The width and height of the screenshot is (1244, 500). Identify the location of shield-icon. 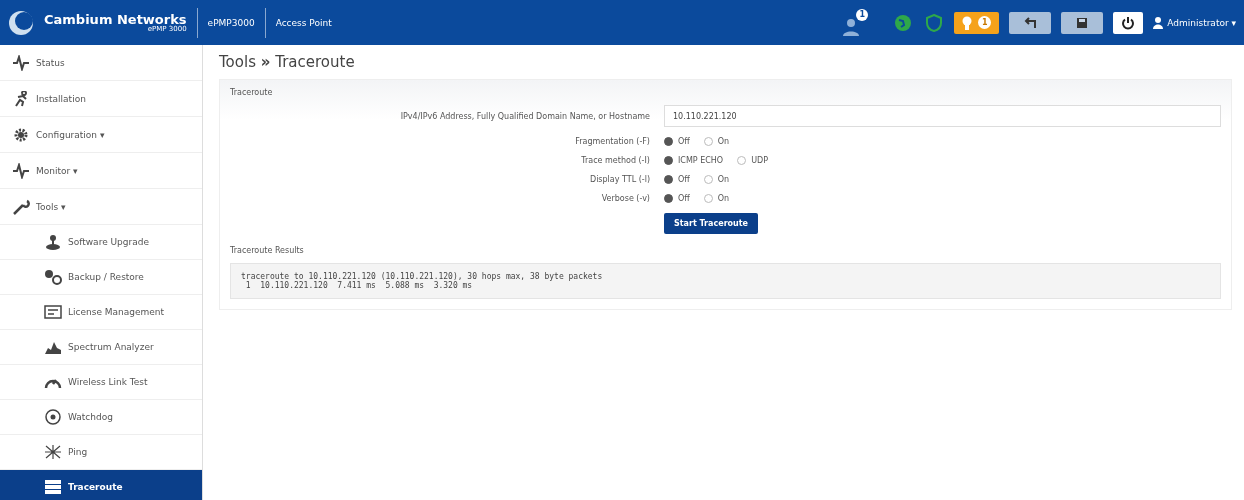
(934, 22).